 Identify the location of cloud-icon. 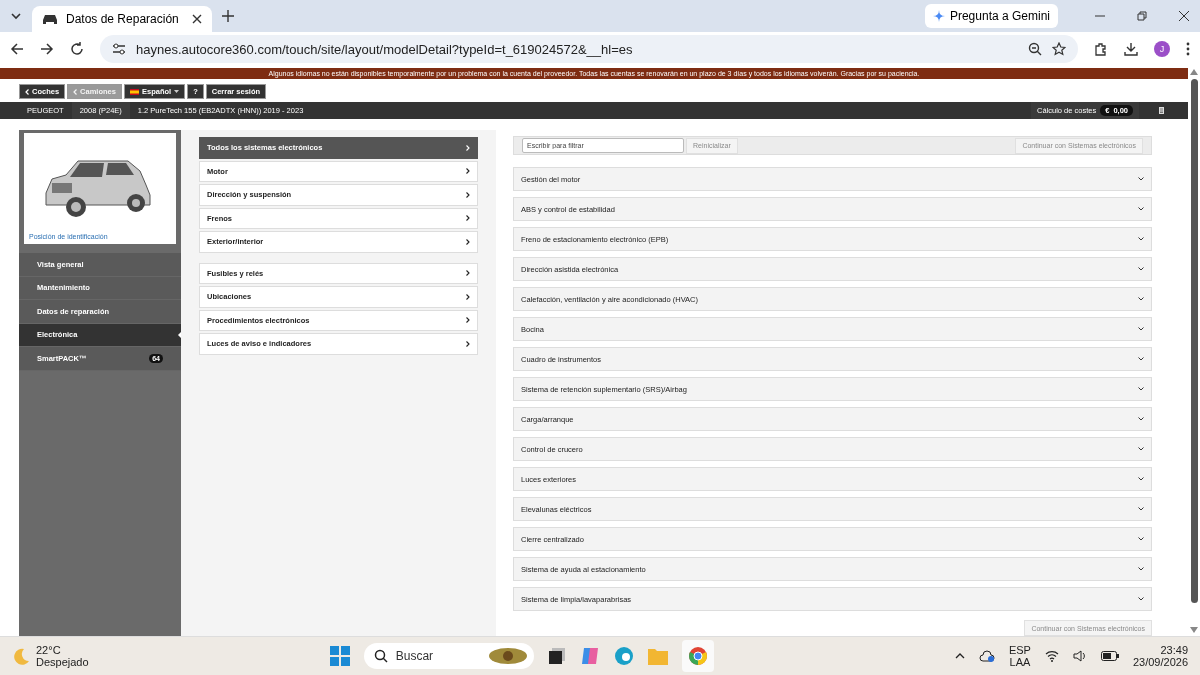
(986, 656).